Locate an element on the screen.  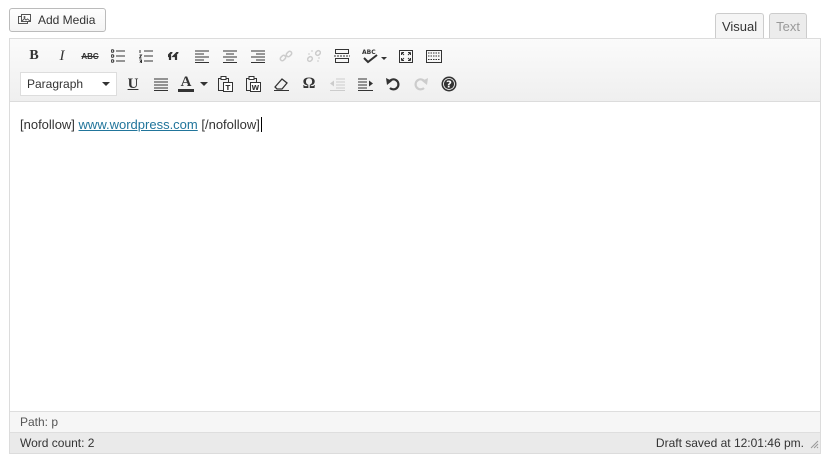
omega-icon: Ω is located at coordinates (309, 83).